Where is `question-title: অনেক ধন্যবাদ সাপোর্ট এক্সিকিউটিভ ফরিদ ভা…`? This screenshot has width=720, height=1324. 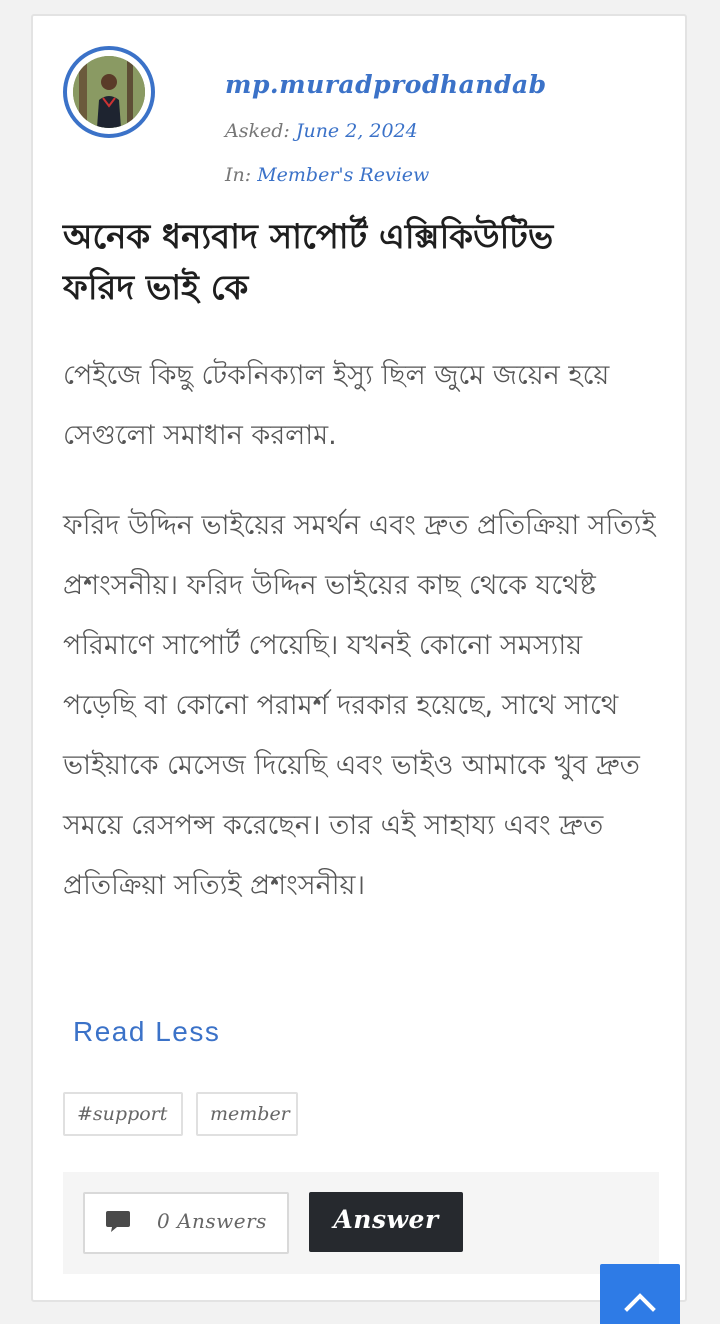
question-title: অনেক ধন্যবাদ সাপোর্ট এক্সিকিউটিভ ফরিদ ভা… is located at coordinates (308, 262).